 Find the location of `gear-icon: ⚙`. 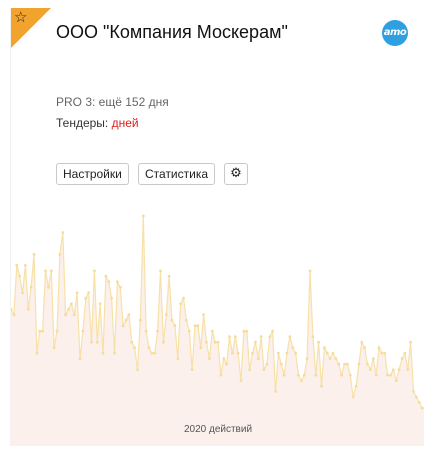

gear-icon: ⚙ is located at coordinates (236, 173).